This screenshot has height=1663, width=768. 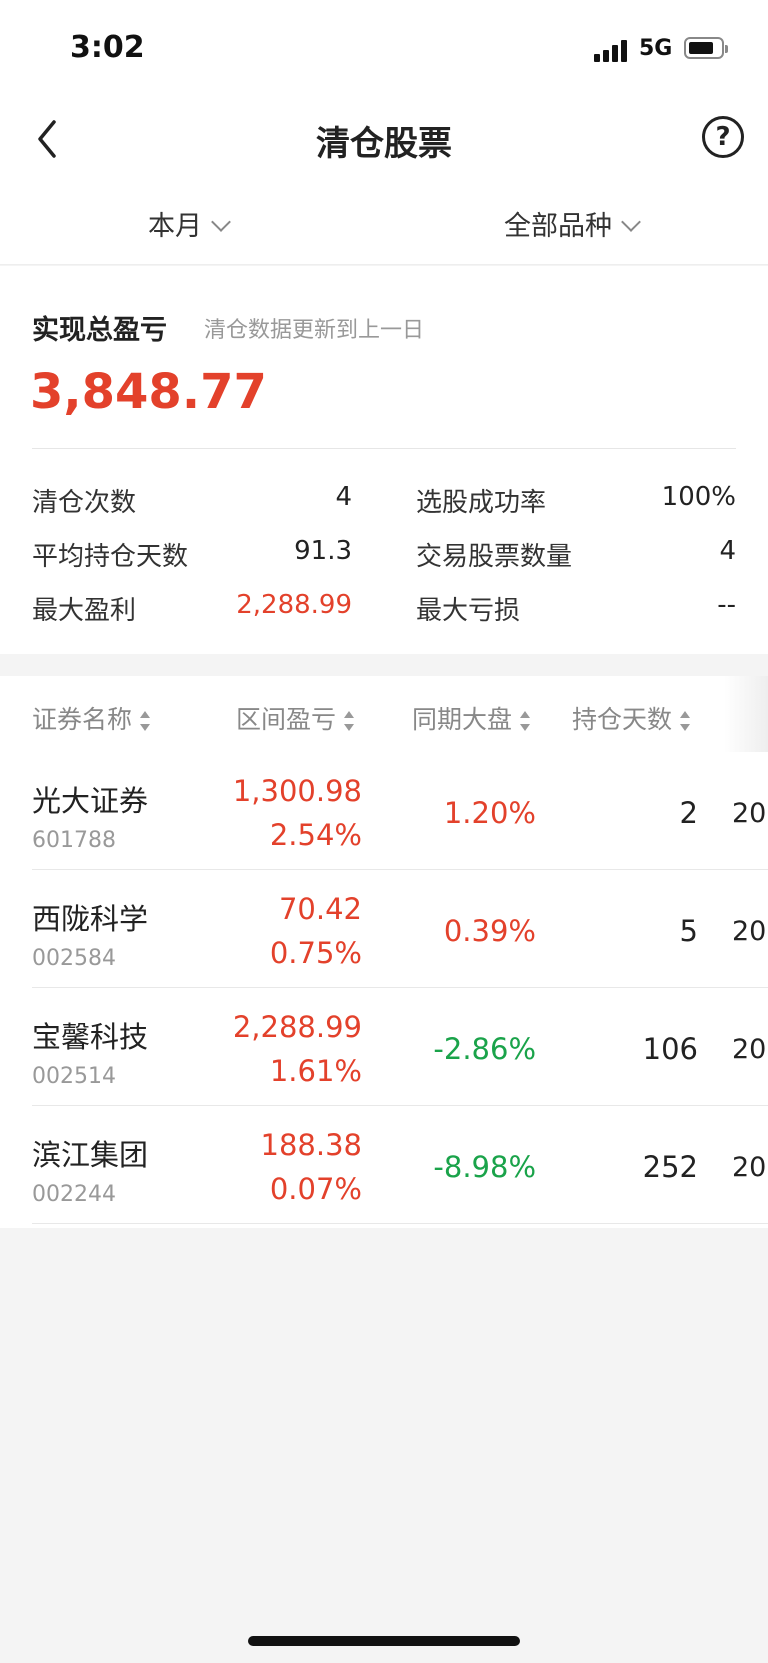 What do you see at coordinates (670, 1049) in the screenshot?
I see `holding-days: 106` at bounding box center [670, 1049].